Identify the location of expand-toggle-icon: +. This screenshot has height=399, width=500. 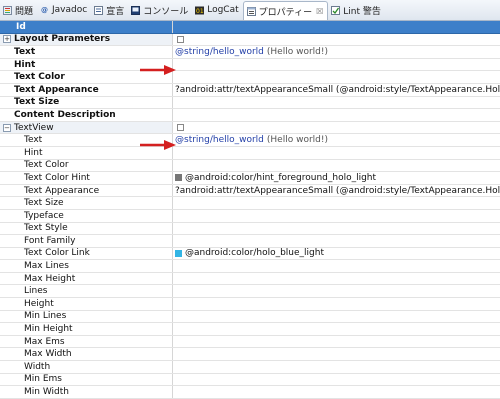
(7, 39).